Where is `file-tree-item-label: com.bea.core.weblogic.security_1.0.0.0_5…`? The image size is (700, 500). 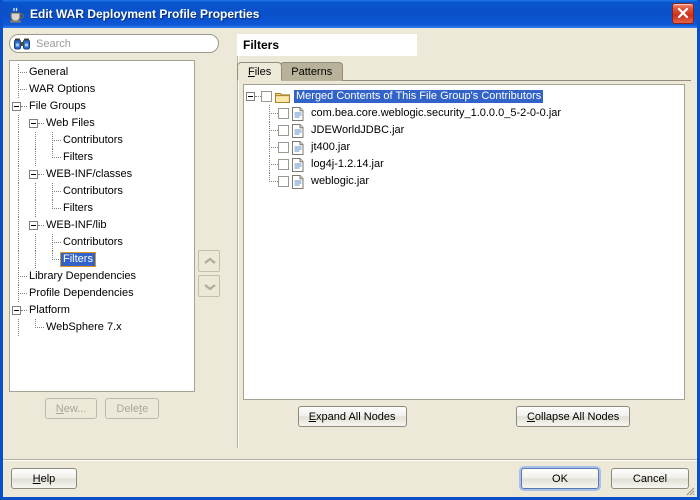
file-tree-item-label: com.bea.core.weblogic.security_1.0.0.0_5… is located at coordinates (436, 113).